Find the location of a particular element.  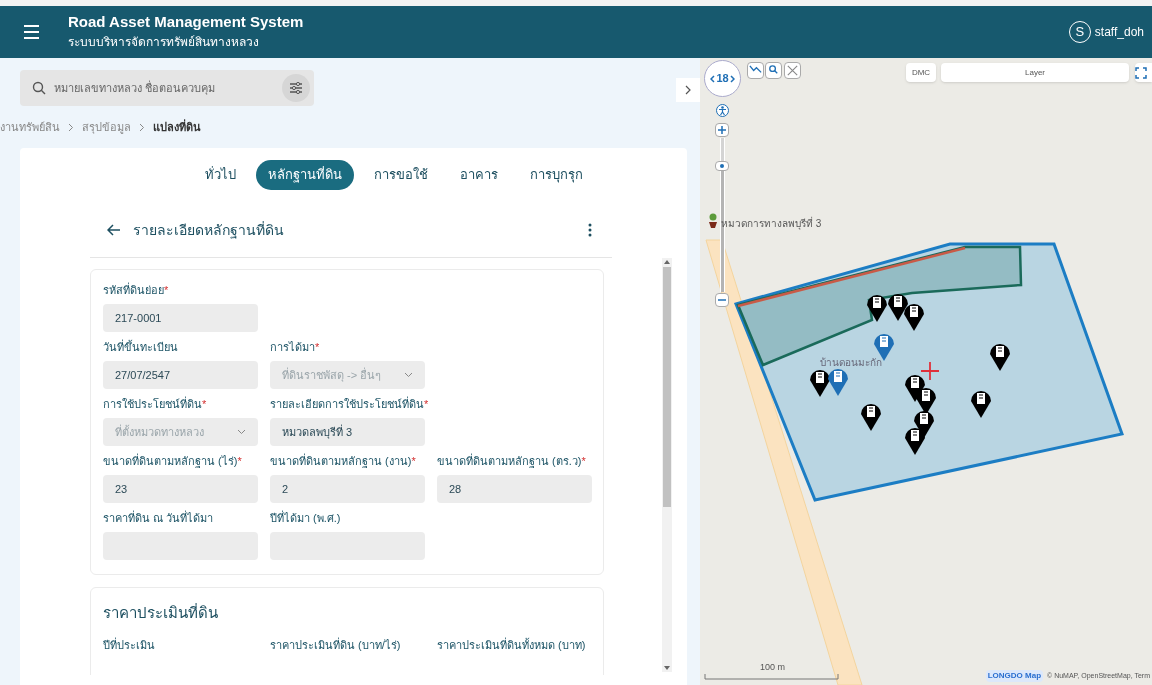

field-label: ราคาที่ดิน ณ วันที่ได้มา is located at coordinates (159, 518).